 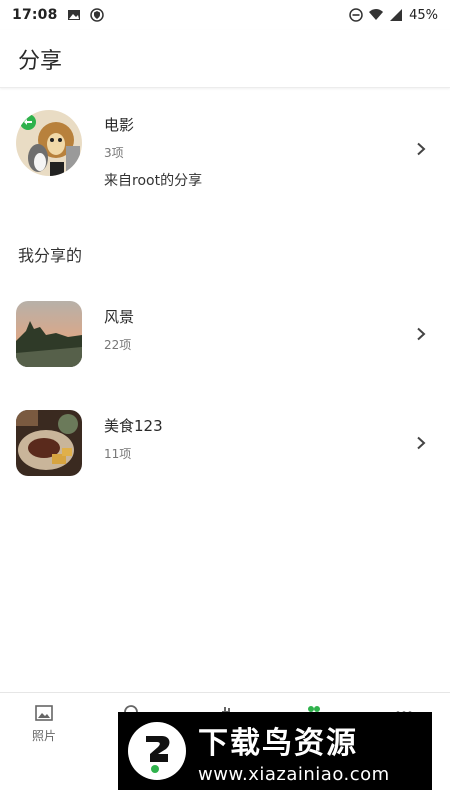 I want to click on album-name: 风景, so click(x=119, y=317).